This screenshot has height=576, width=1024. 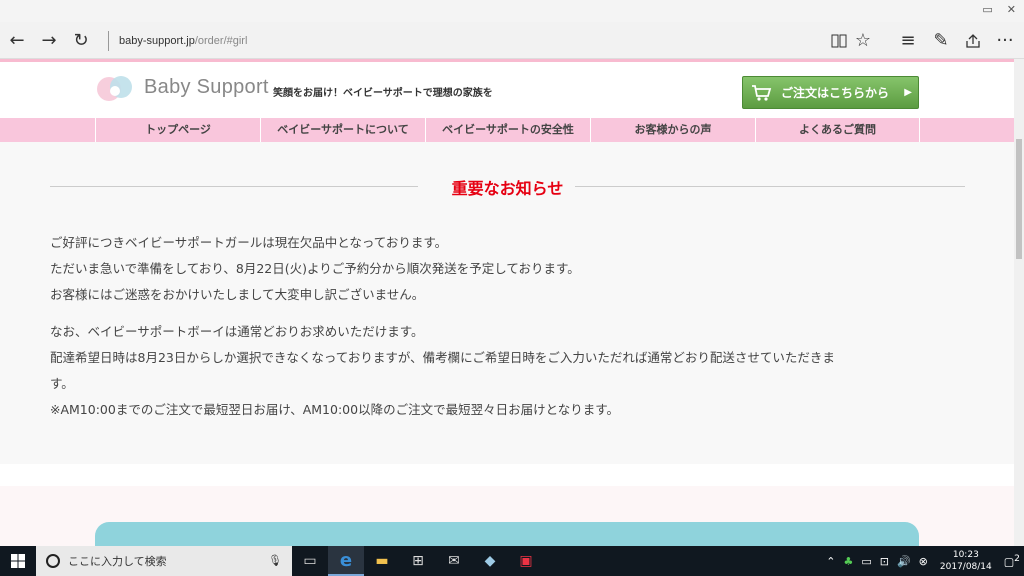 I want to click on tray-app-icon: ♣, so click(x=848, y=561).